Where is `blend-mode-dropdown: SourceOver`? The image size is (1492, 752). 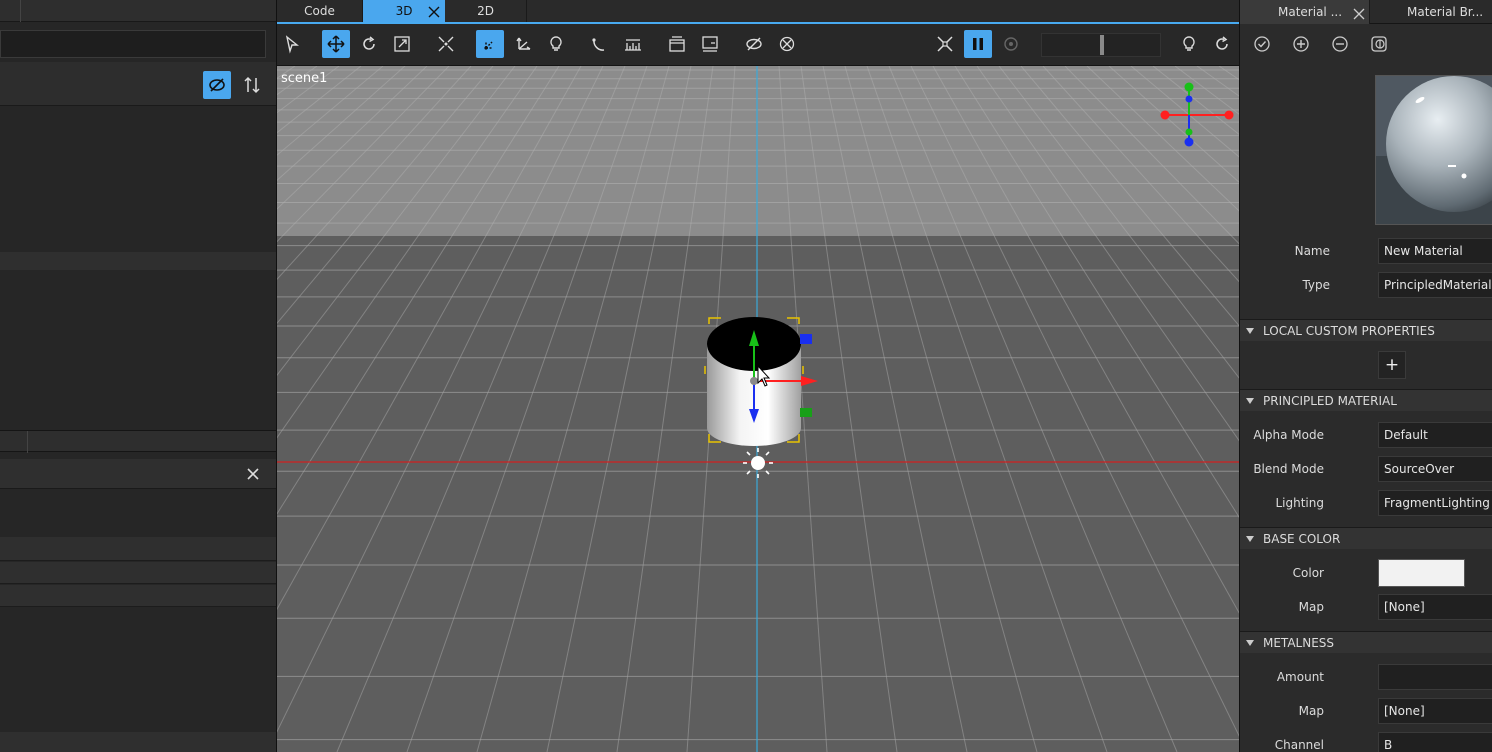
blend-mode-dropdown: SourceOver is located at coordinates (1435, 469).